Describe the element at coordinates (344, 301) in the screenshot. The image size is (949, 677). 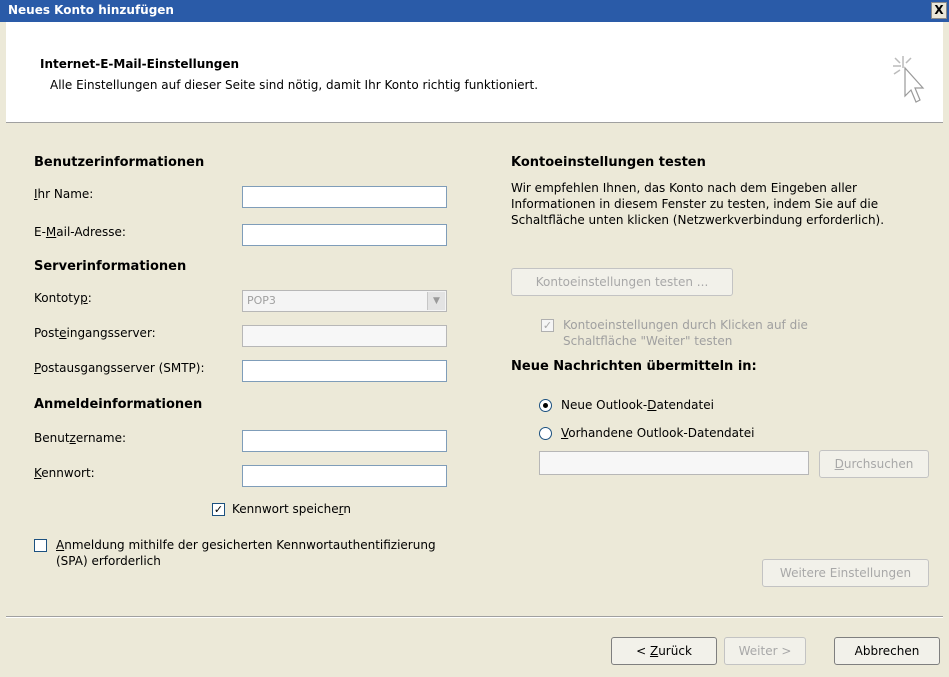
I see `account-type-select: POP3 ▼` at that location.